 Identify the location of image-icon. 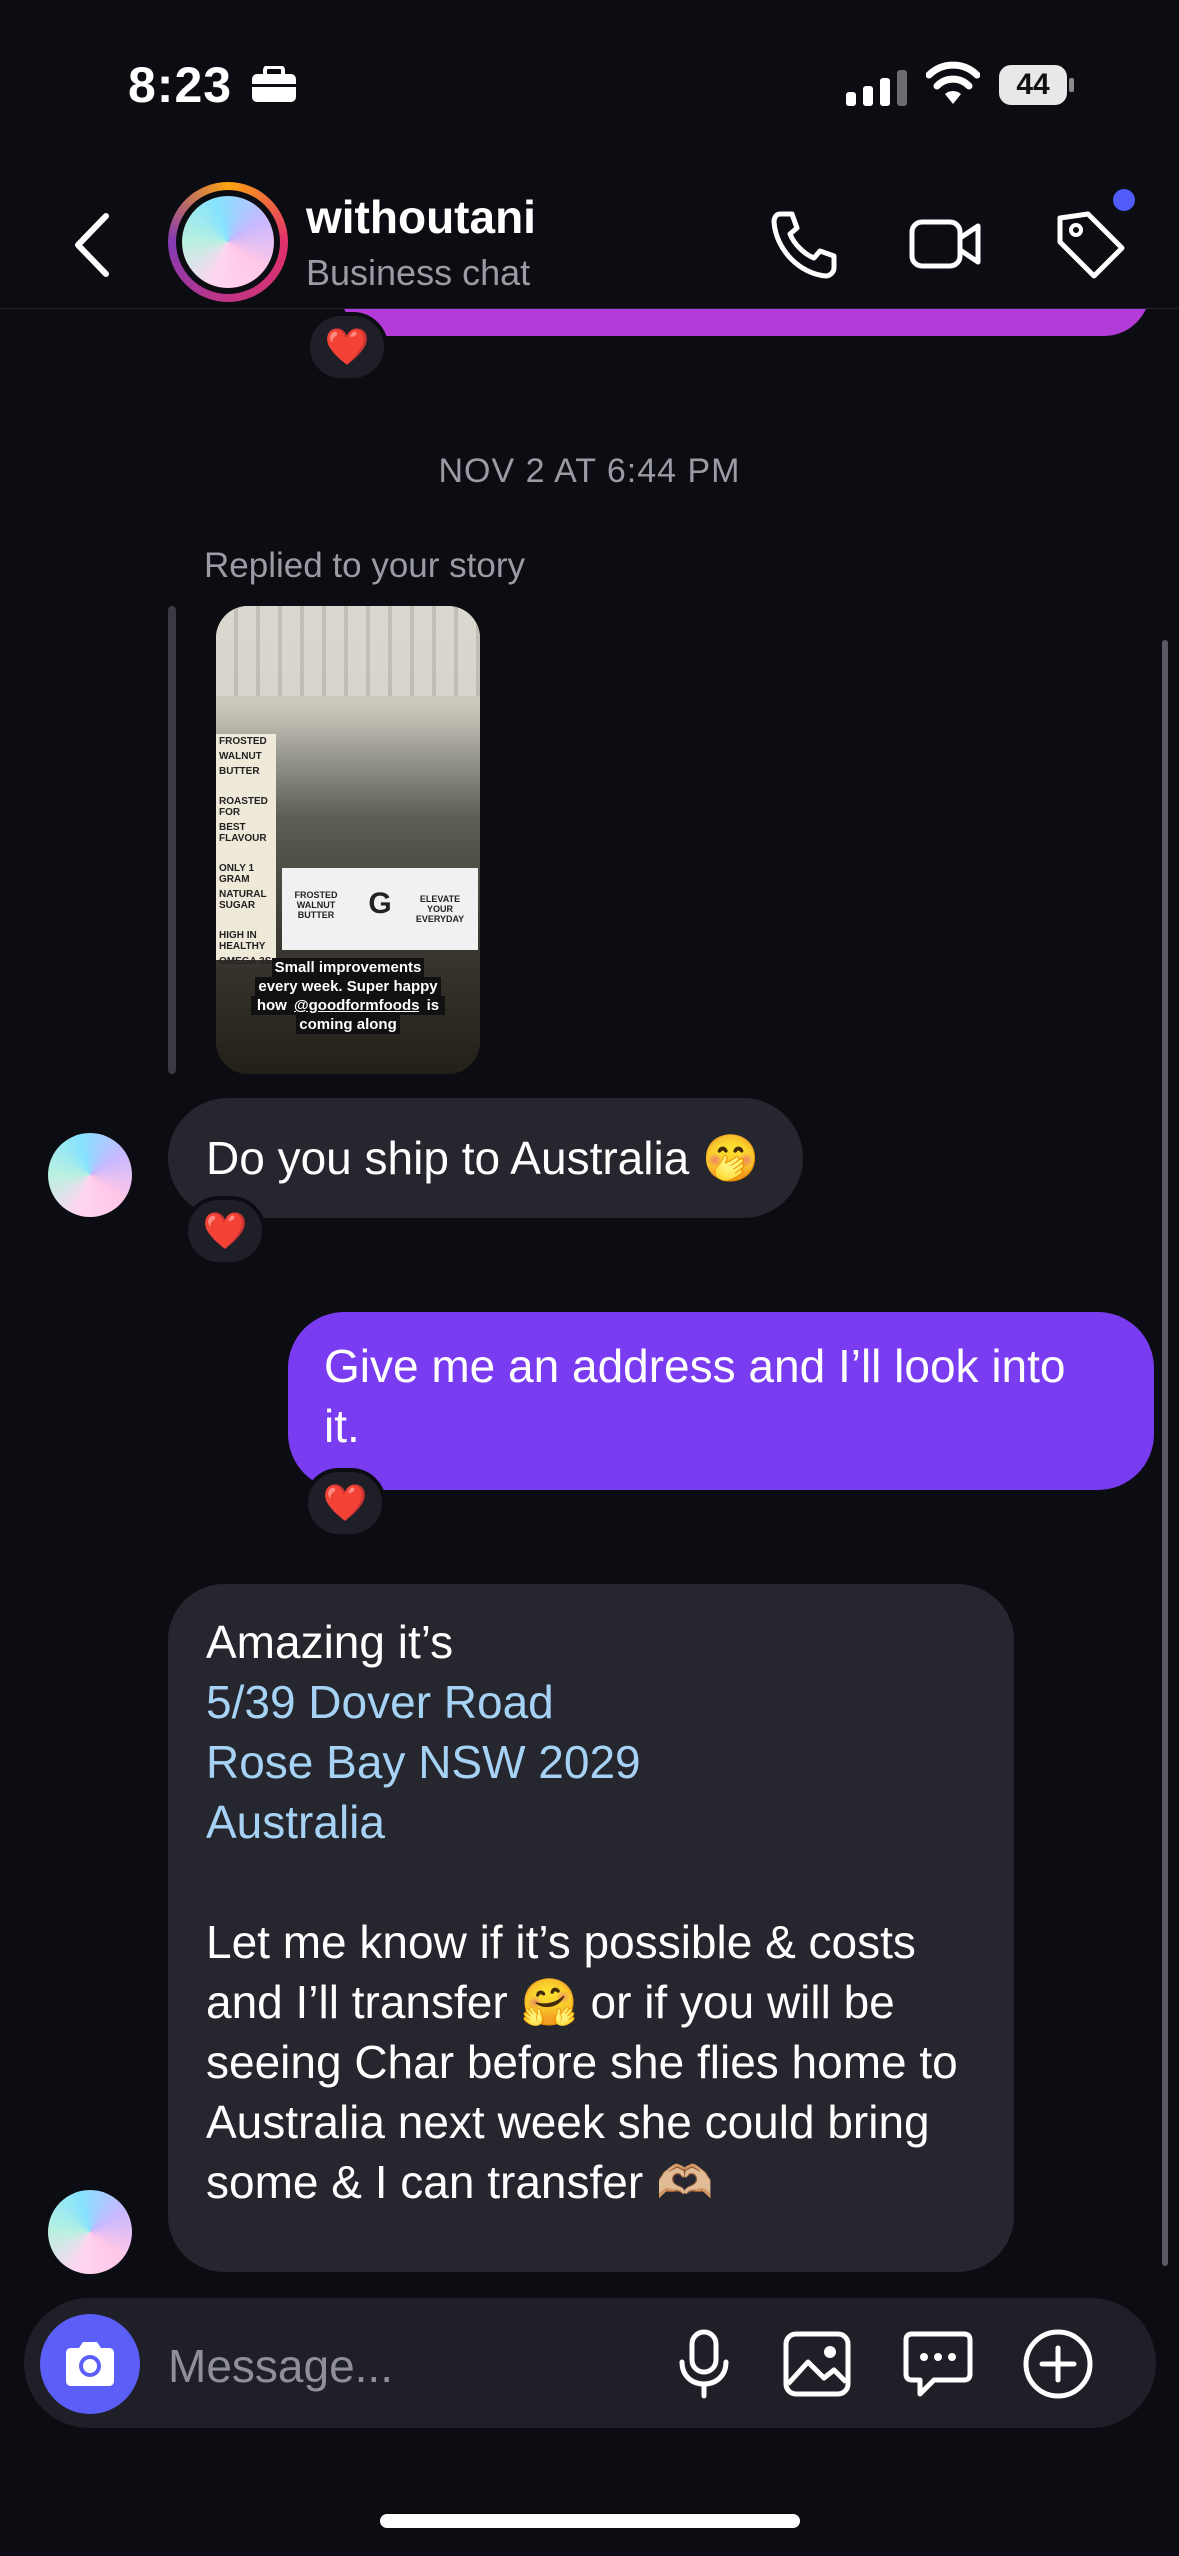
(818, 2364).